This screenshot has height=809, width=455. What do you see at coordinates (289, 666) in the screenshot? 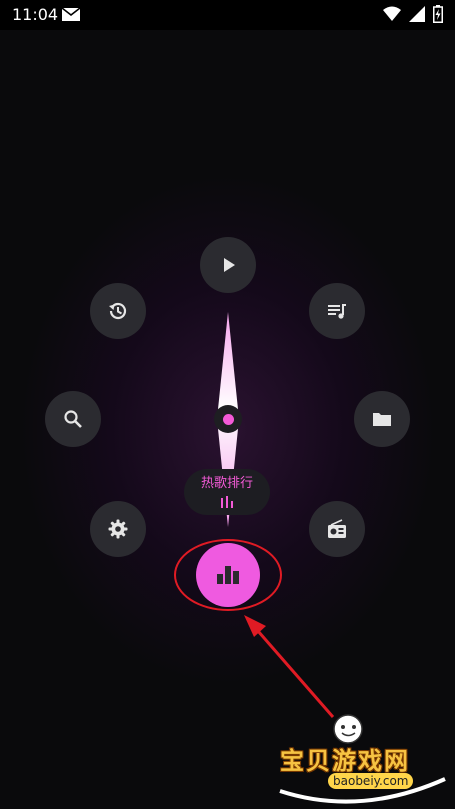
I see `annotation-arrow` at bounding box center [289, 666].